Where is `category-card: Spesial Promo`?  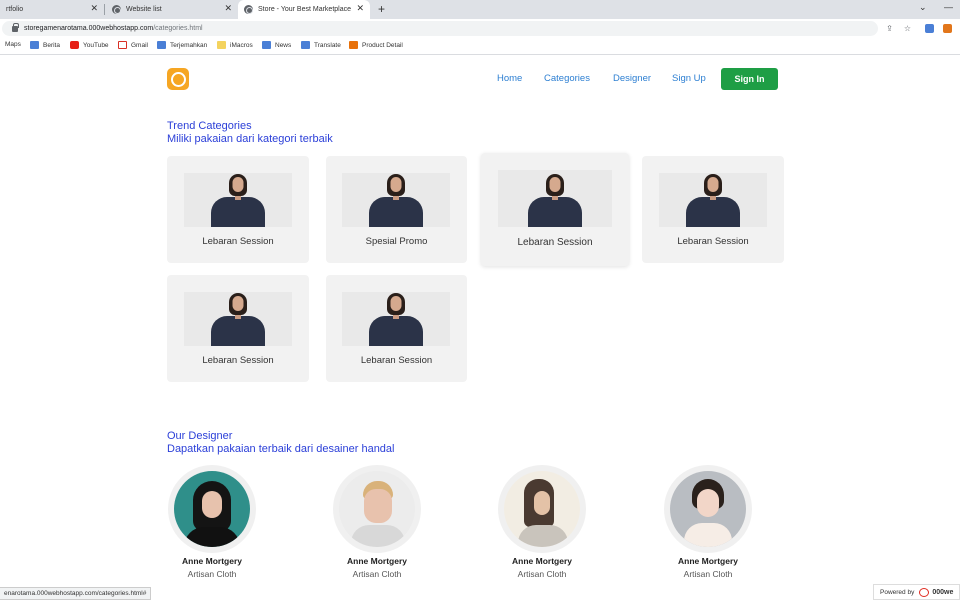 category-card: Spesial Promo is located at coordinates (396, 209).